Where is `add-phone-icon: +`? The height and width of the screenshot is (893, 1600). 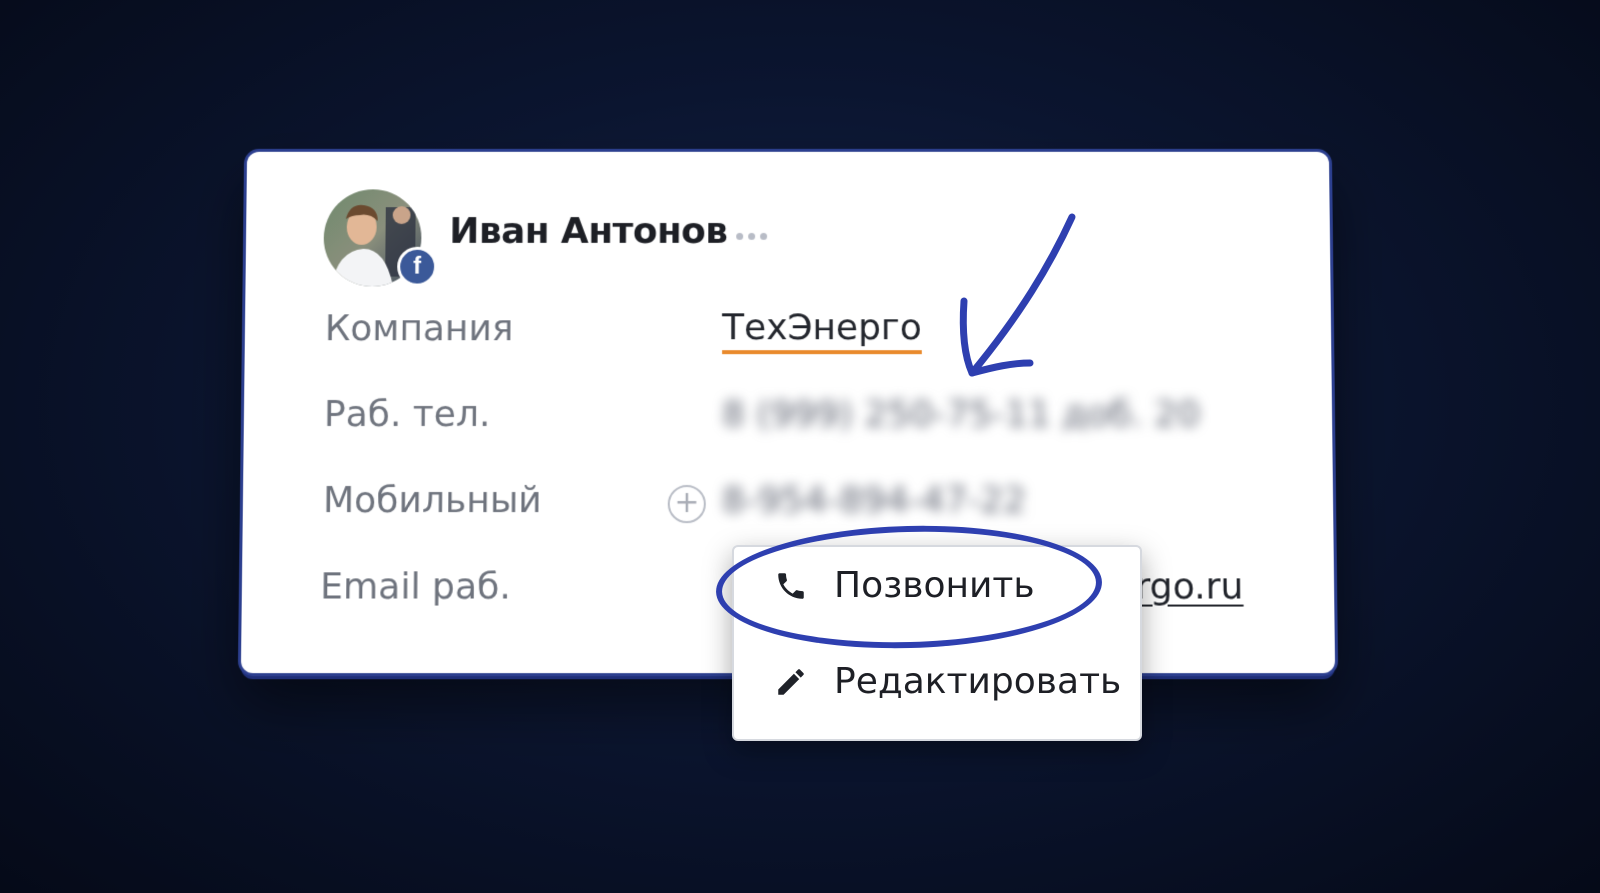 add-phone-icon: + is located at coordinates (686, 504).